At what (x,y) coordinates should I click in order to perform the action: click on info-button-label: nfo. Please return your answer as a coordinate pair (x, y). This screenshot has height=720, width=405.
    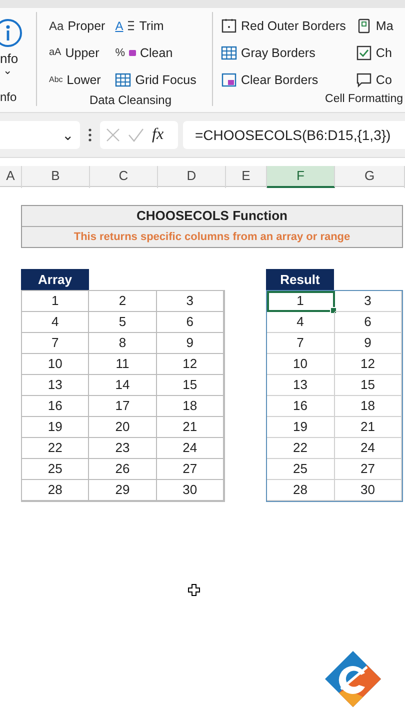
    Looking at the image, I should click on (9, 58).